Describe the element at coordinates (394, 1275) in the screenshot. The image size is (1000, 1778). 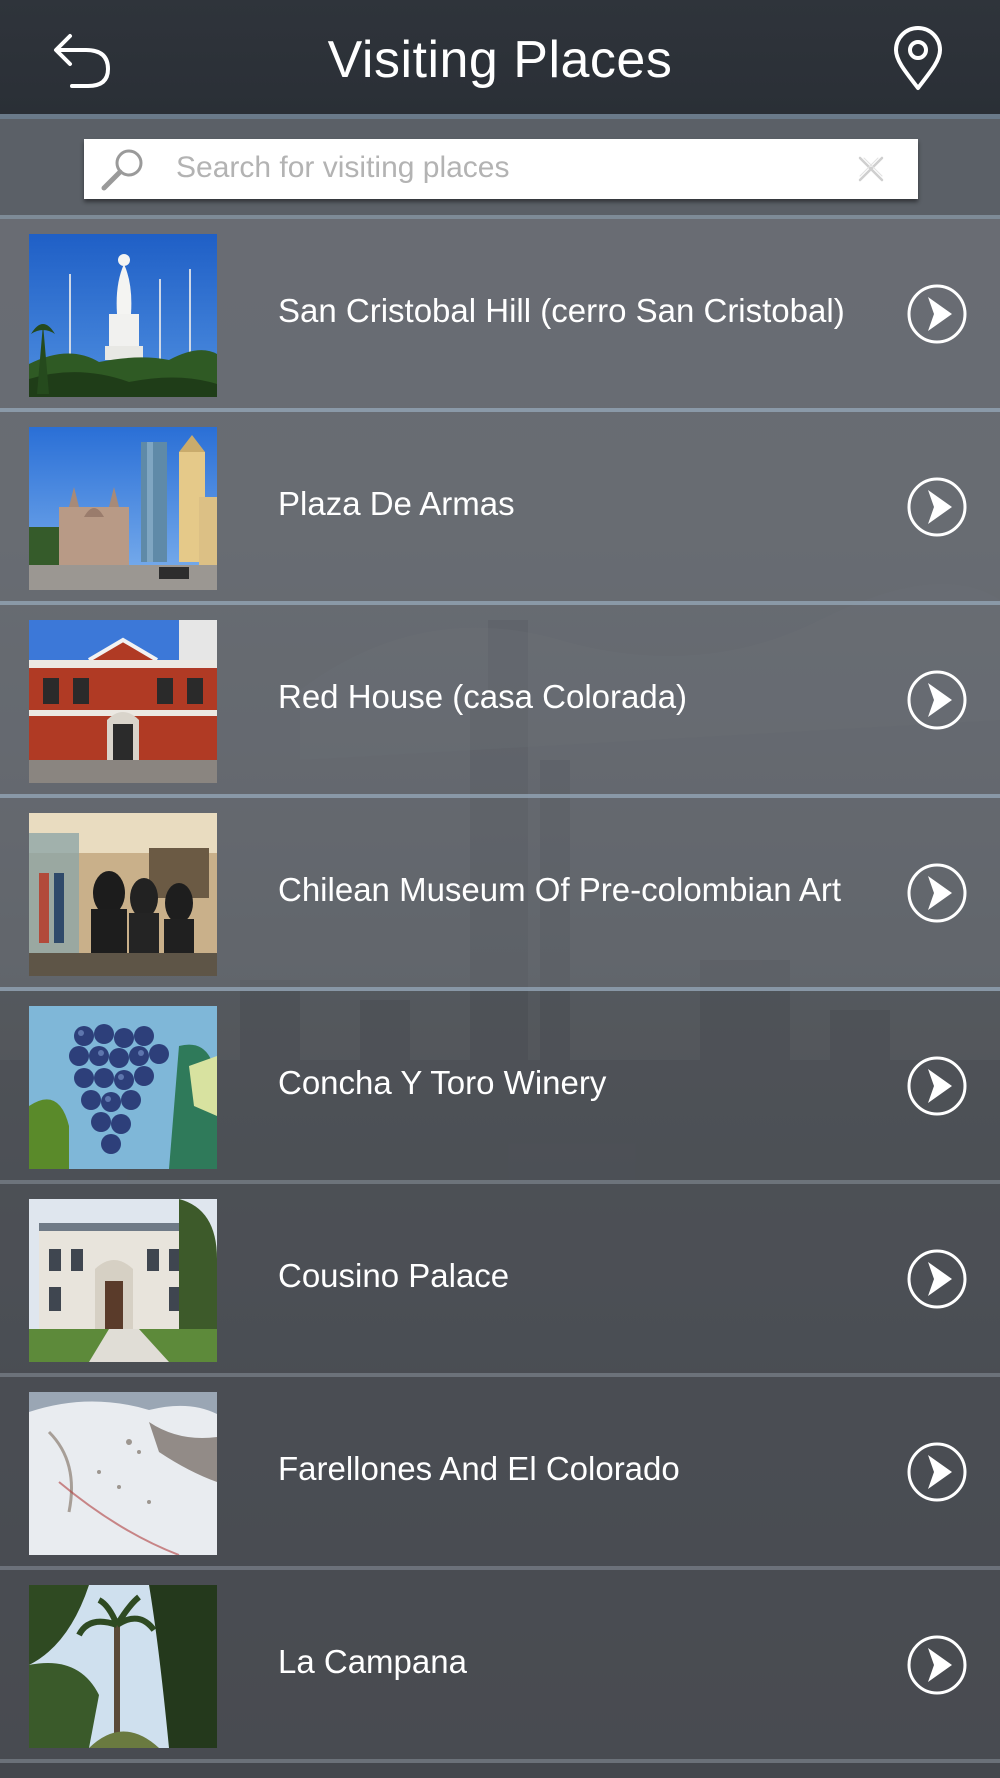
I see `place-name: Cousino Palace` at that location.